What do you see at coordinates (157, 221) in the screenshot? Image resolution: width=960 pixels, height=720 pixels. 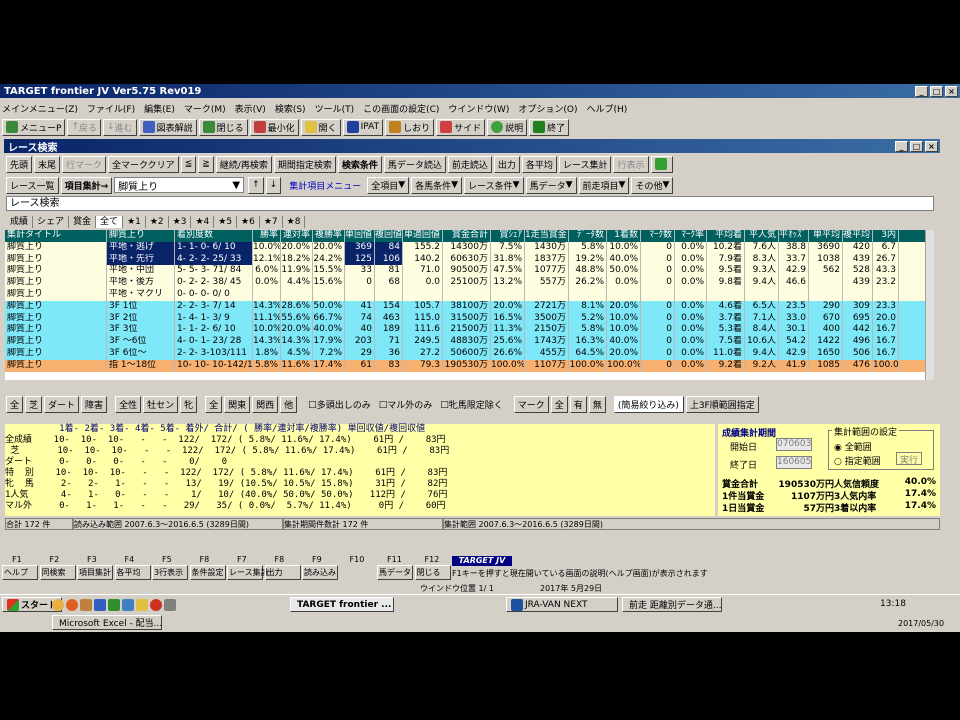 I see `tab-star2: ★2` at bounding box center [157, 221].